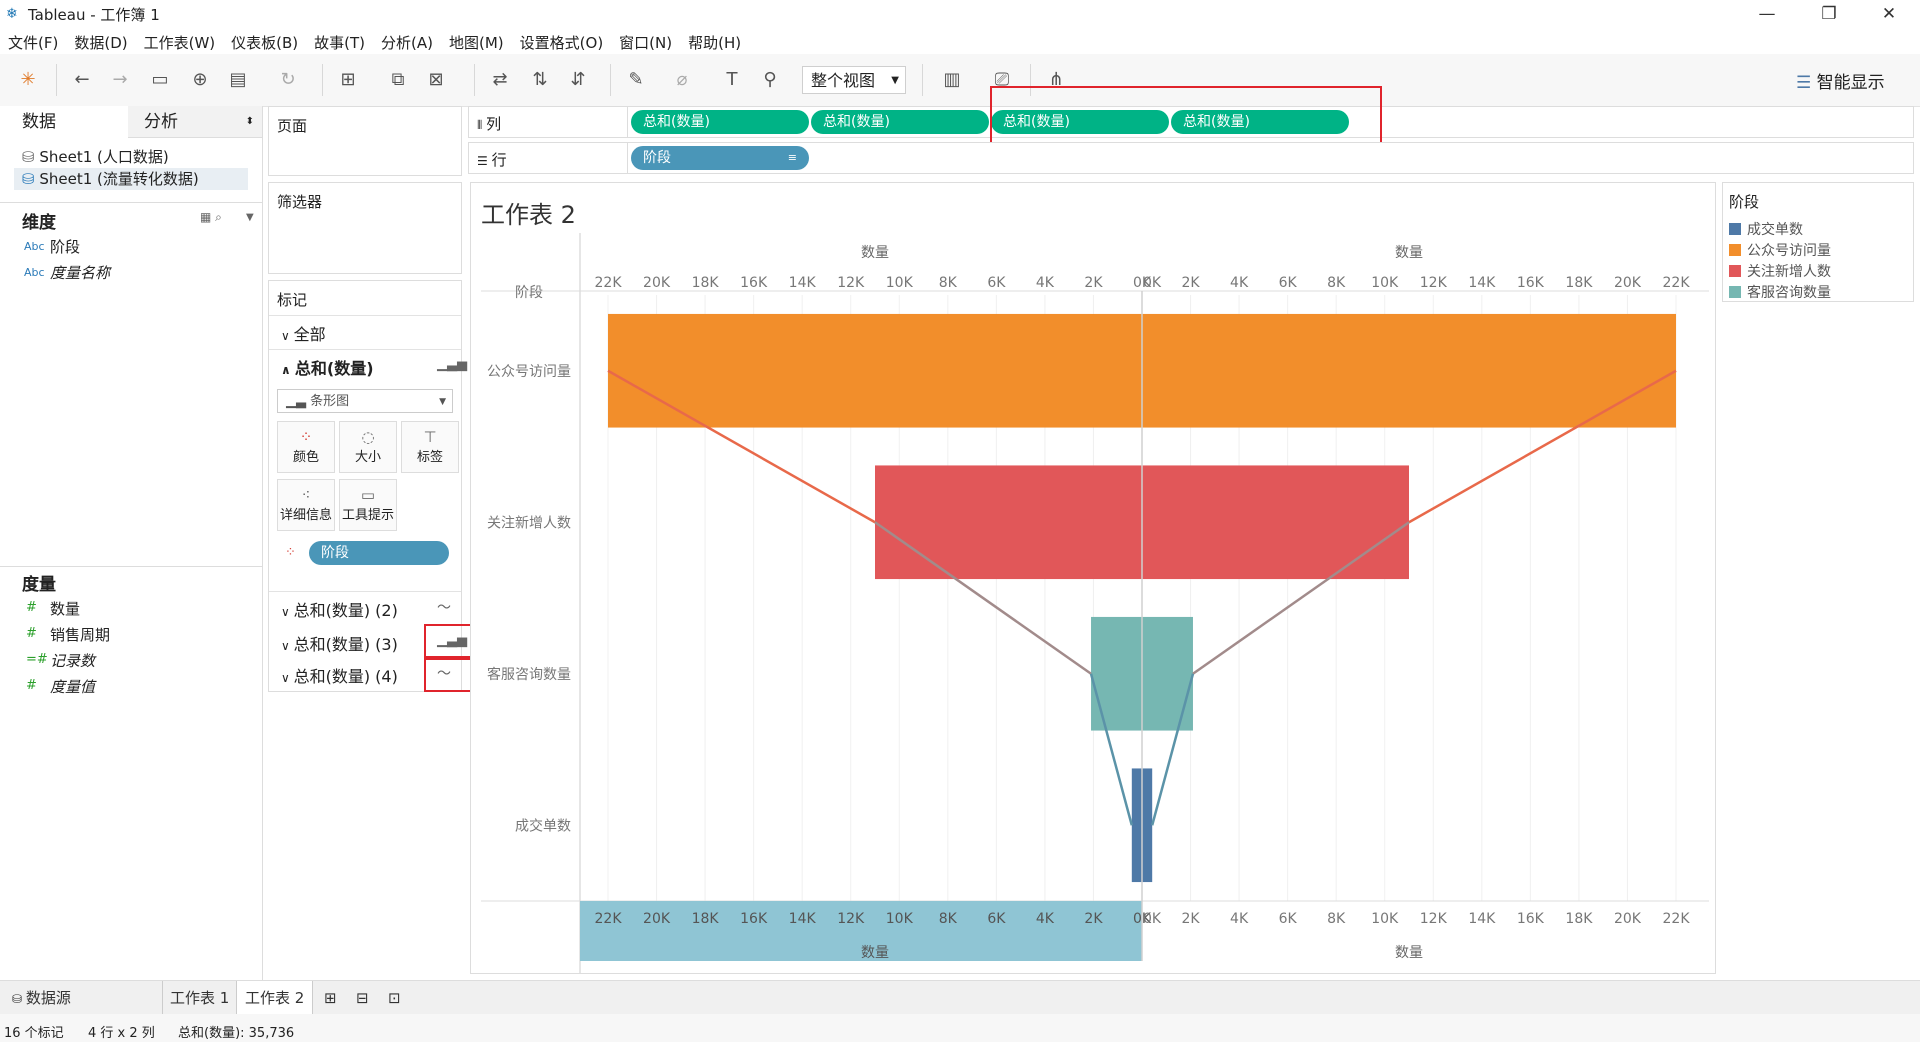 This screenshot has height=1042, width=1920. Describe the element at coordinates (31, 157) in the screenshot. I see `datasource-icon: ⛁` at that location.